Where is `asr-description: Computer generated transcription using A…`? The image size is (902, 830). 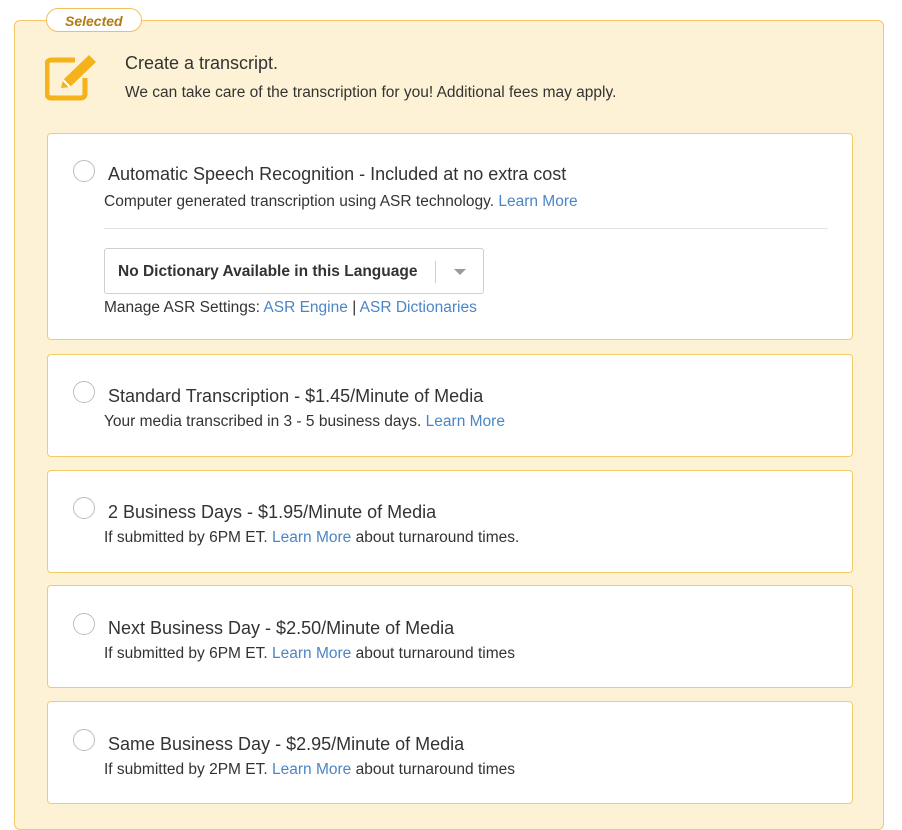
asr-description: Computer generated transcription using A… is located at coordinates (341, 202).